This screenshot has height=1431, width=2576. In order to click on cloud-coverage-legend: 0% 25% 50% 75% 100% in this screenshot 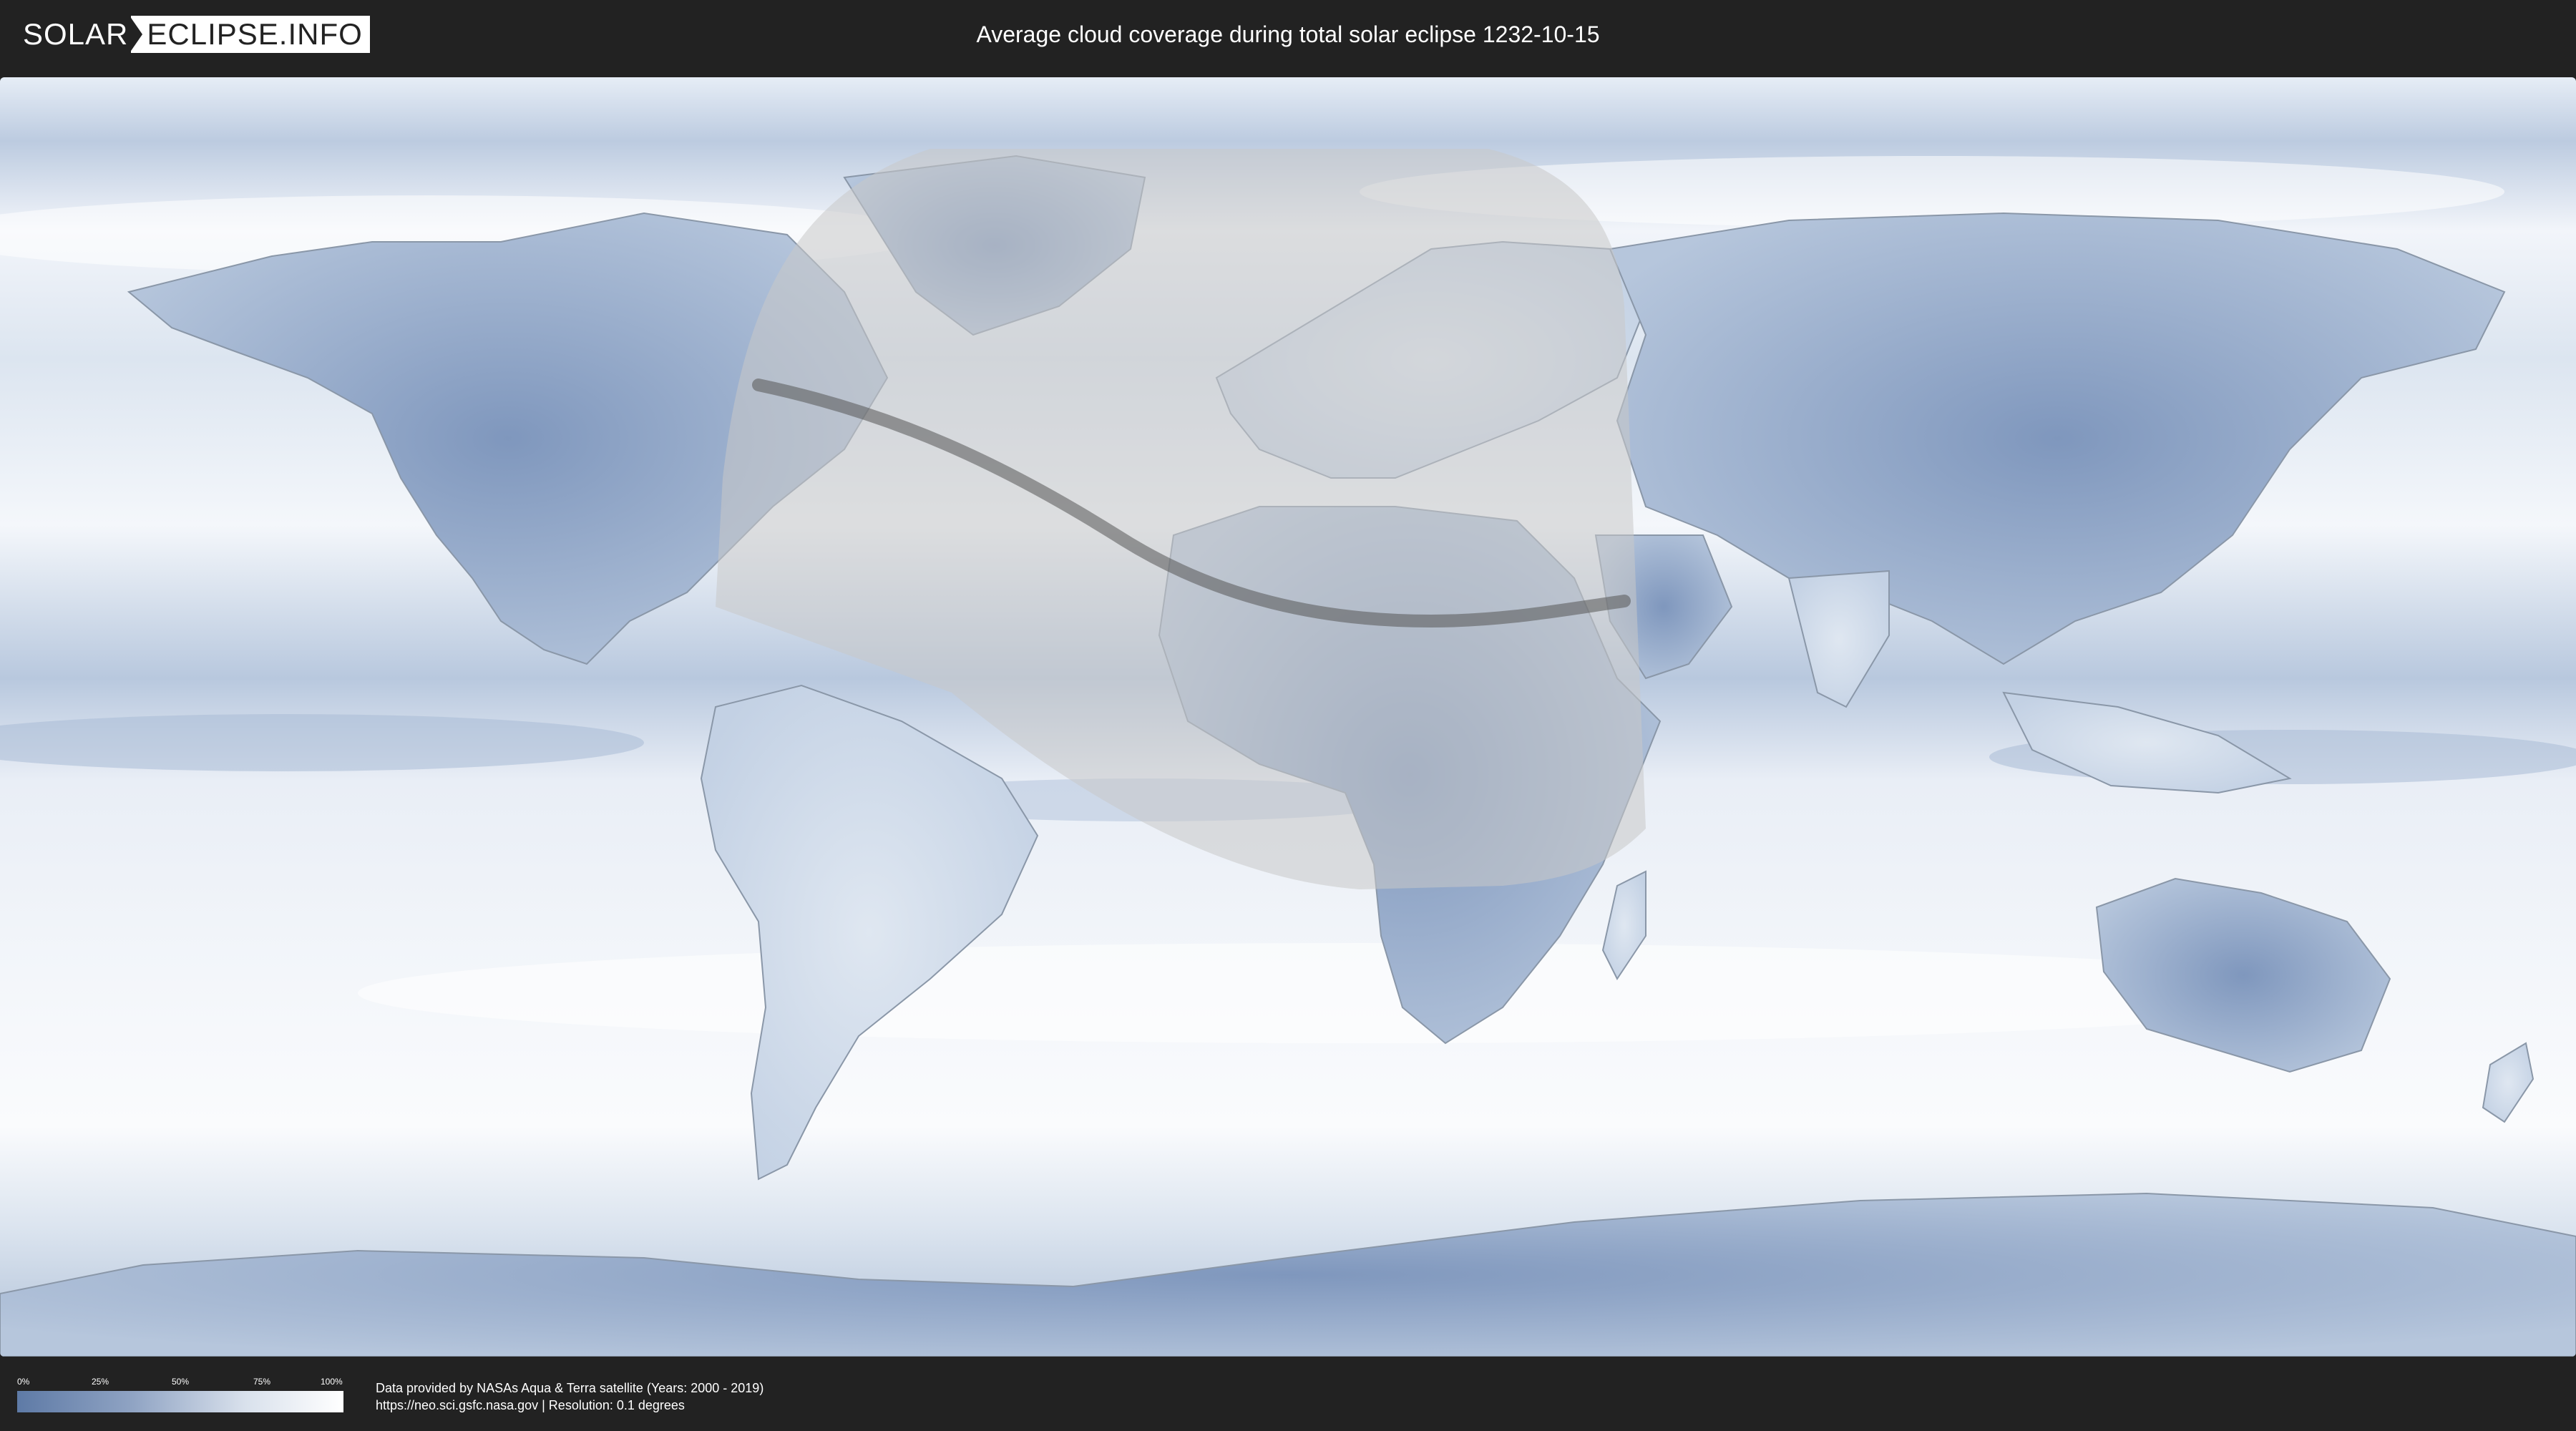, I will do `click(180, 1395)`.